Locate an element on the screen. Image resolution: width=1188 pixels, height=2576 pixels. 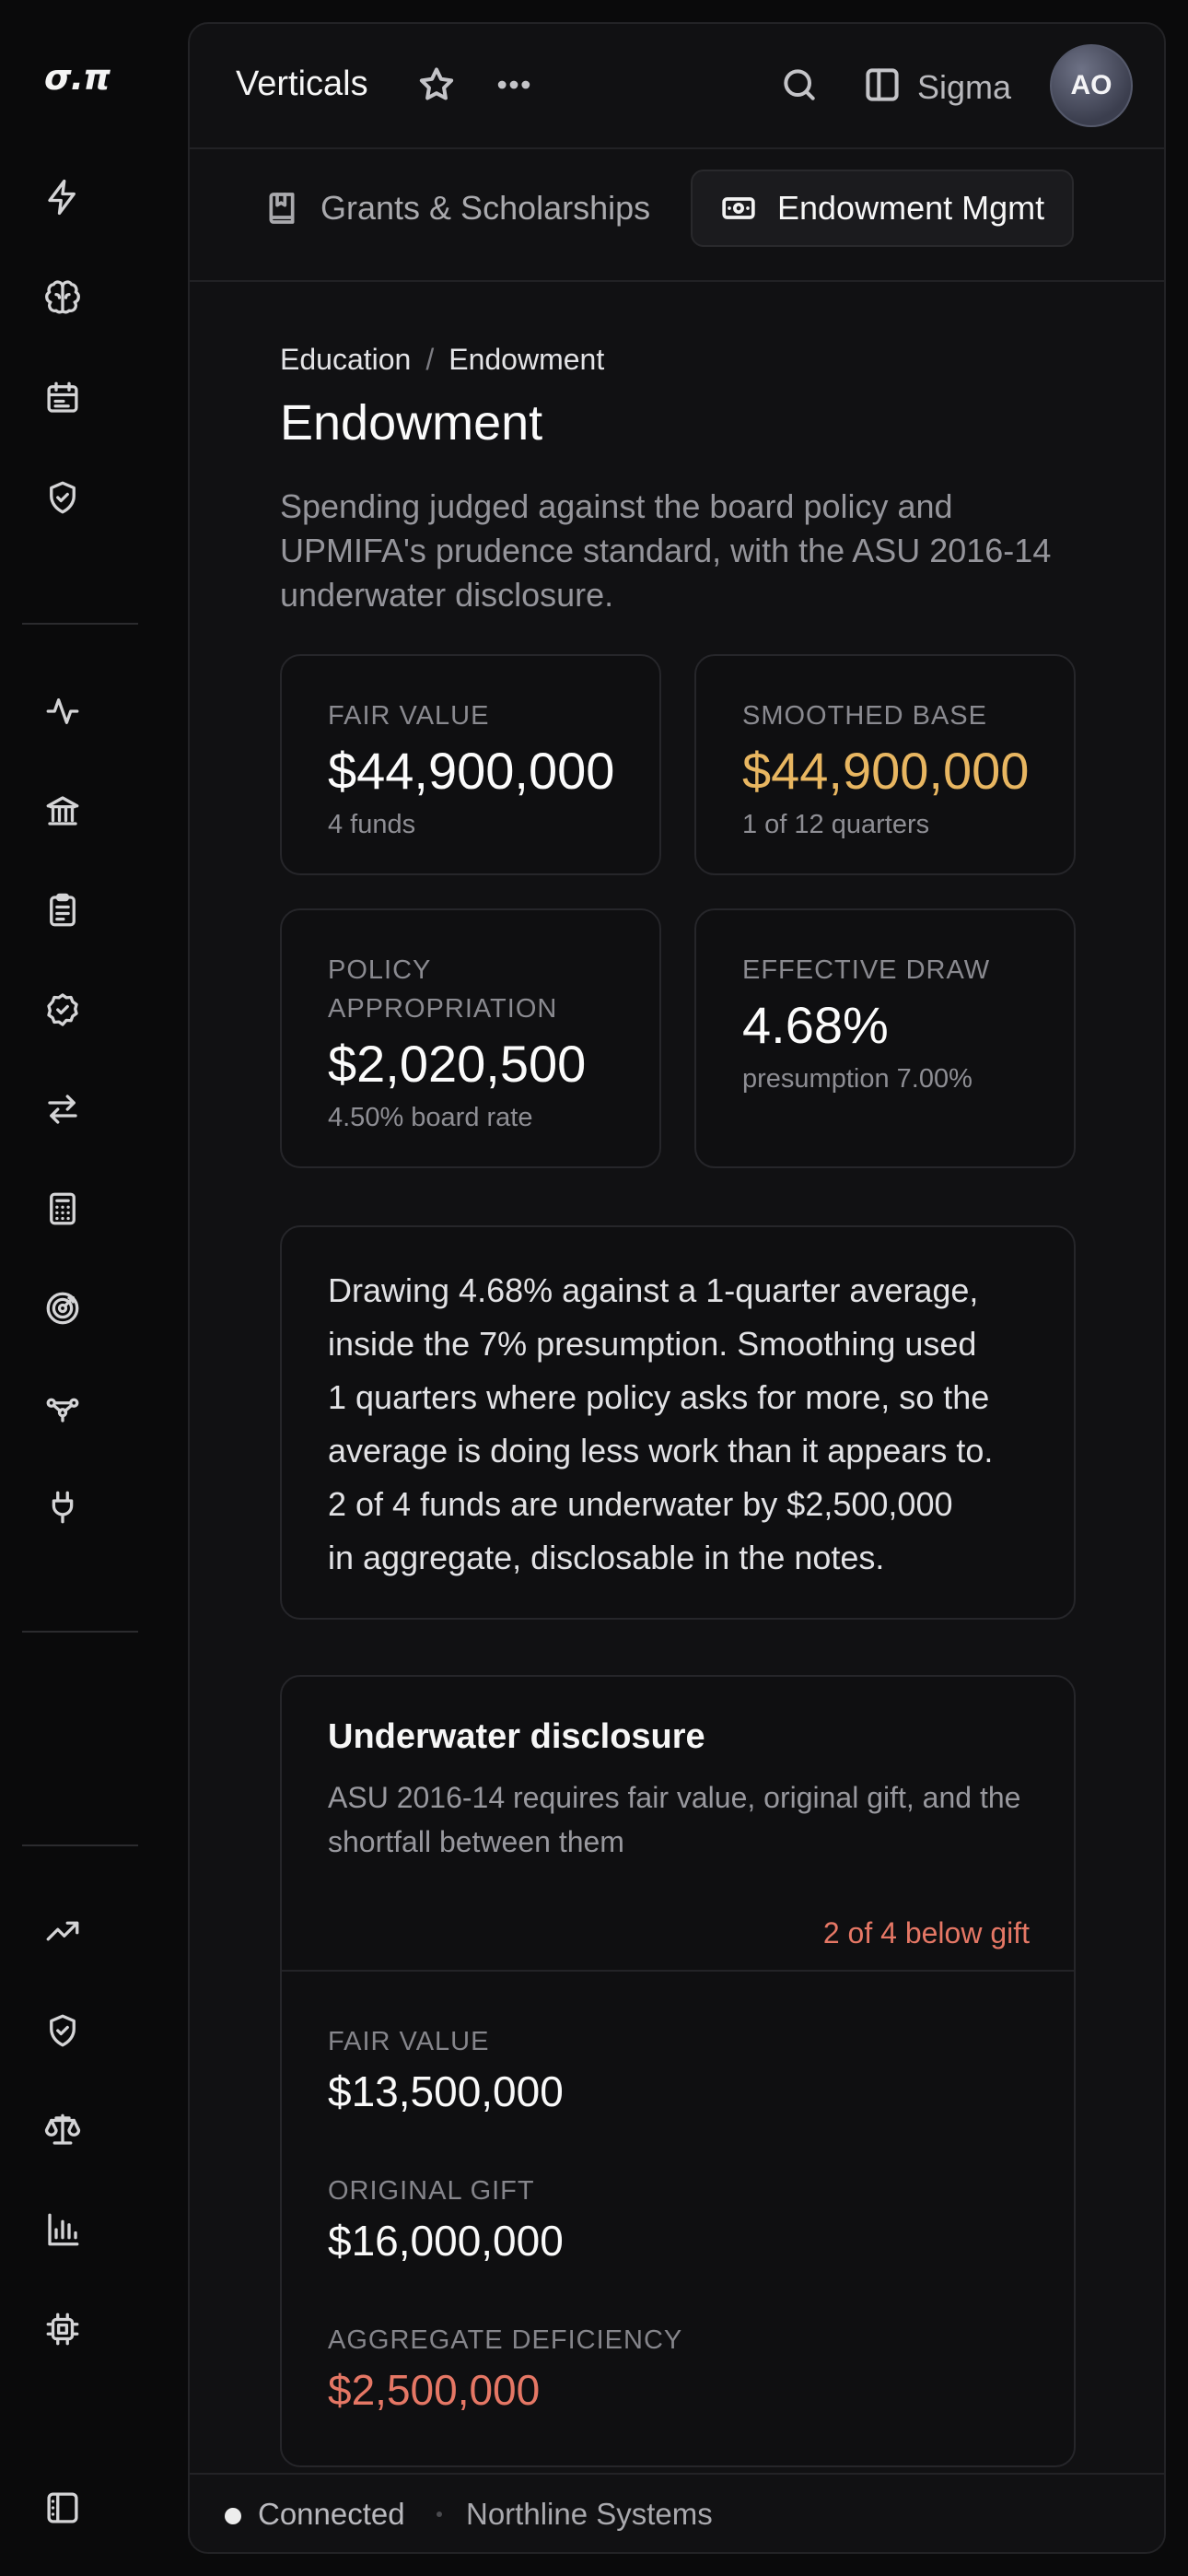
scale-icon is located at coordinates (63, 2130).